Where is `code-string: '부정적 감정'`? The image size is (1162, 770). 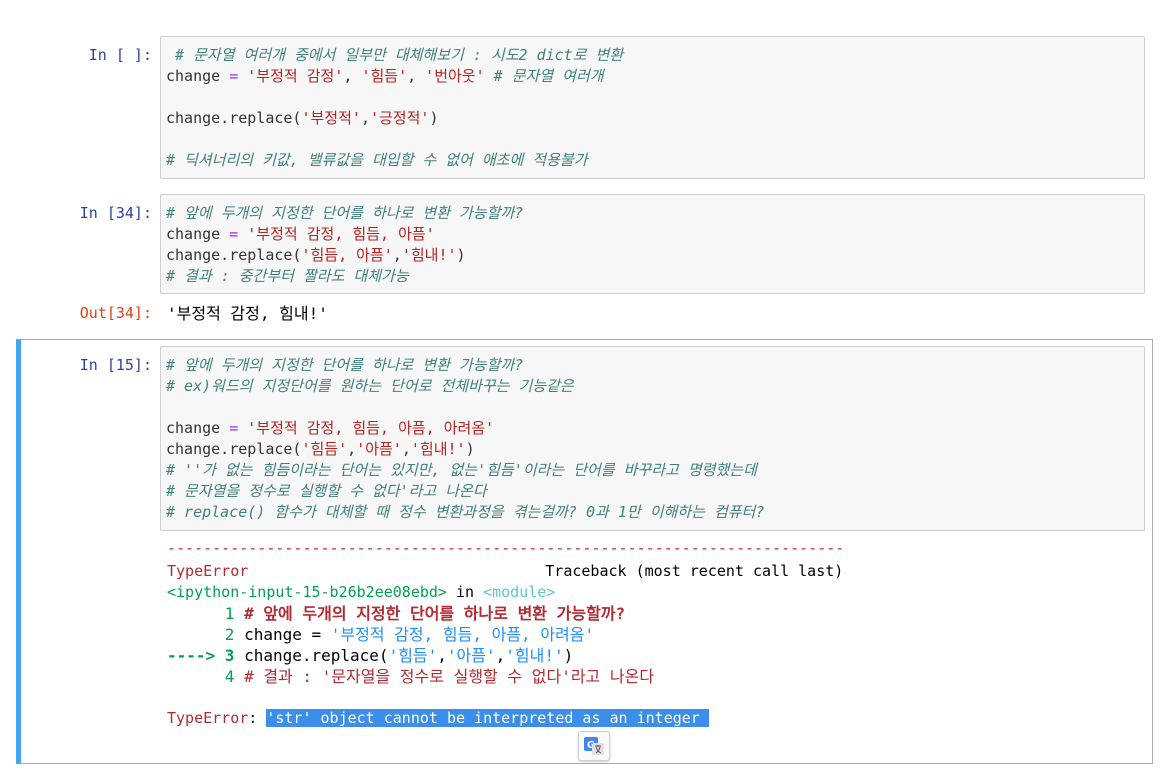
code-string: '부정적 감정' is located at coordinates (295, 76).